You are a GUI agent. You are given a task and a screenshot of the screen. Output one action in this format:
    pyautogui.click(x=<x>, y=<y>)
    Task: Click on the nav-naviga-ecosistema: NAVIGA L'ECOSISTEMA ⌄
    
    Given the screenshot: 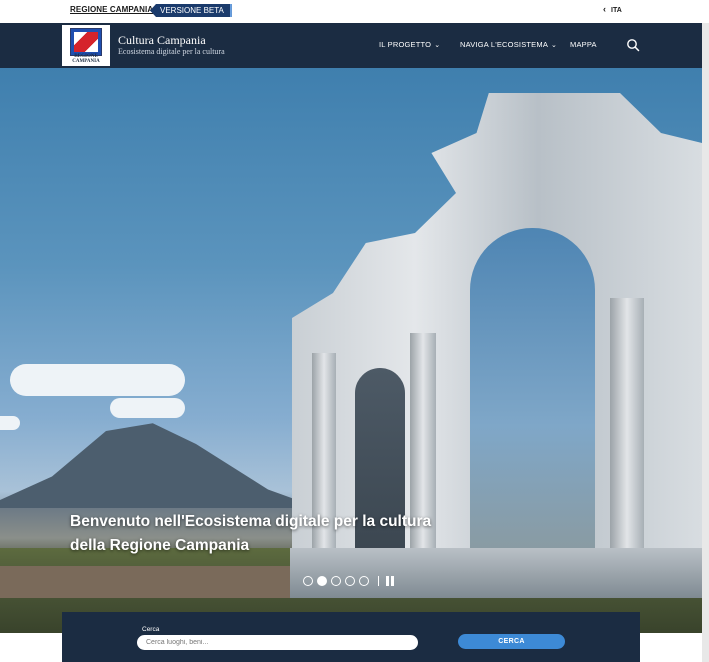 What is the action you would take?
    pyautogui.click(x=508, y=44)
    